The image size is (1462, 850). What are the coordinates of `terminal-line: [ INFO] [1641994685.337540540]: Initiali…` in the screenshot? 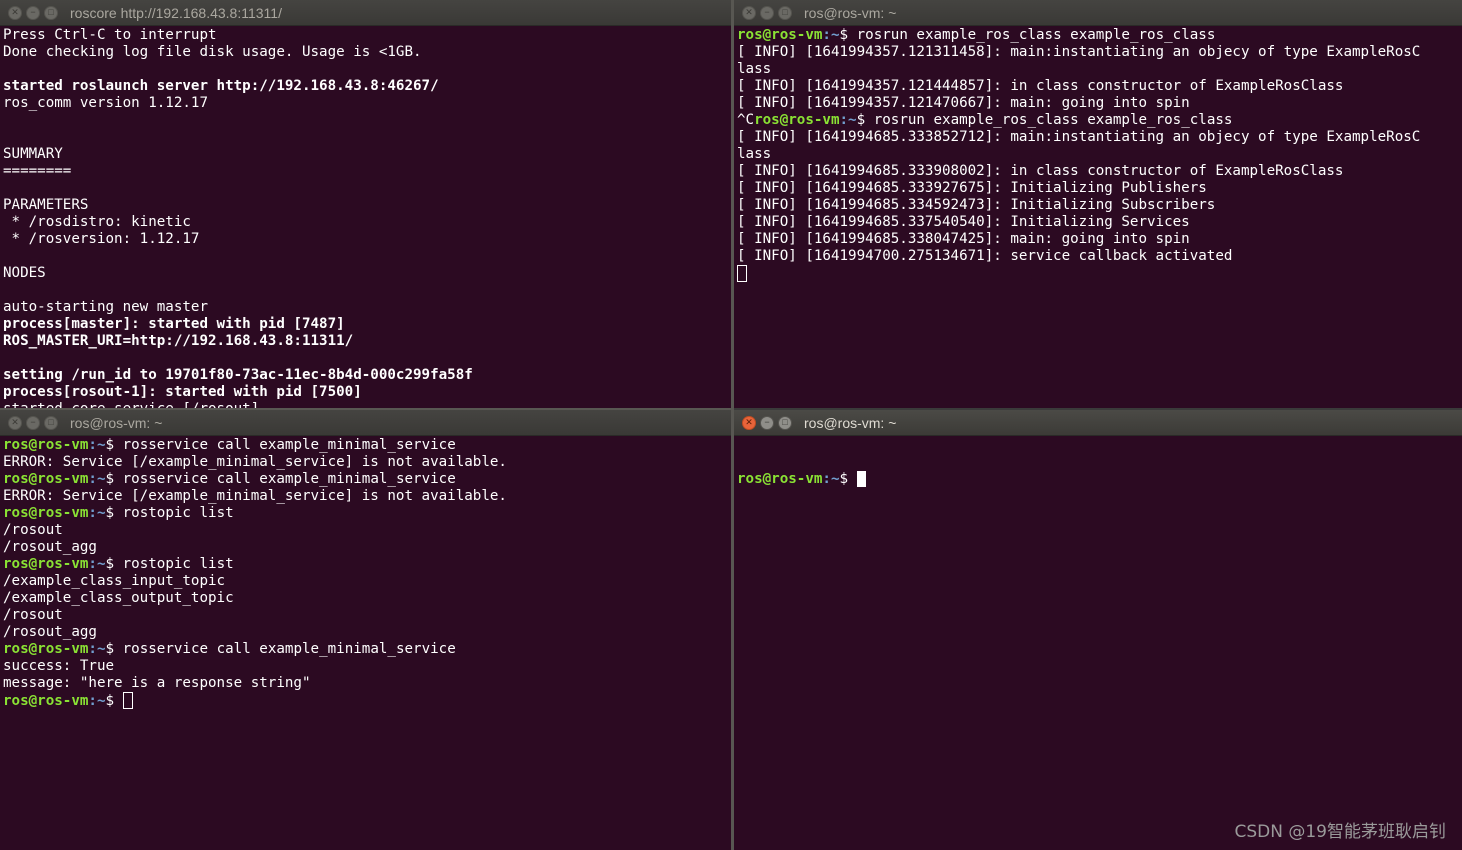 It's located at (1099, 222).